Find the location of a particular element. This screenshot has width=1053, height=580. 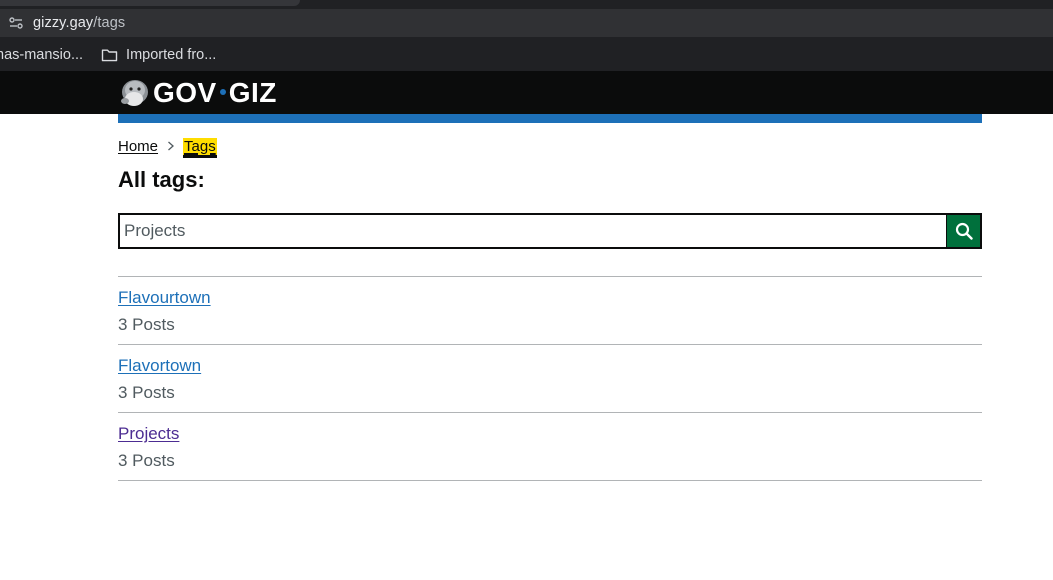

logo-text-left: GOV is located at coordinates (185, 92).